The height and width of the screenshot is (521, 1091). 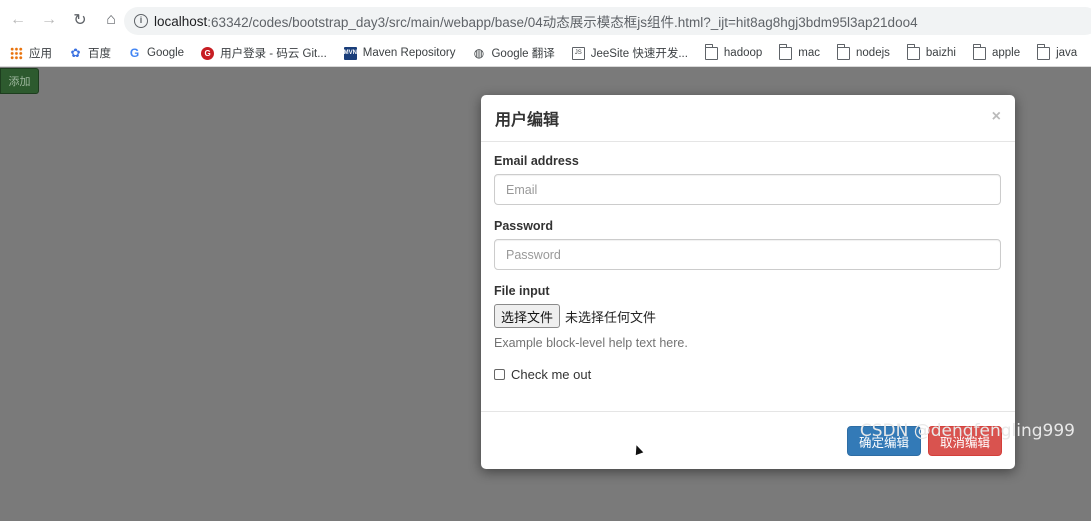 I want to click on reload-icon: ↻, so click(x=80, y=20).